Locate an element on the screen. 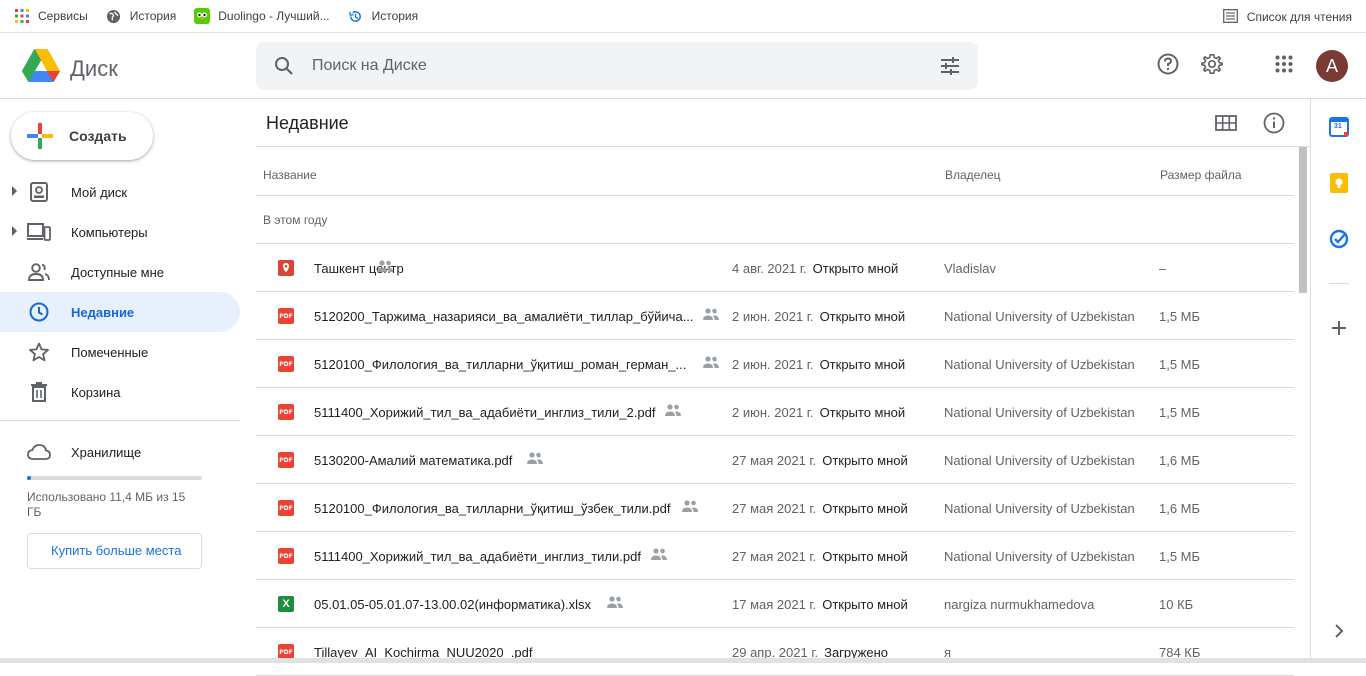 This screenshot has height=676, width=1366. storage-label: Хранилище is located at coordinates (106, 452).